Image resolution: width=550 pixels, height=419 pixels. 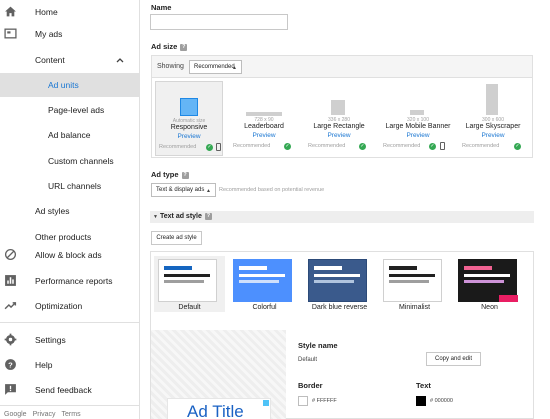 I want to click on copy-and-edit-button: Copy and edit, so click(x=453, y=359).